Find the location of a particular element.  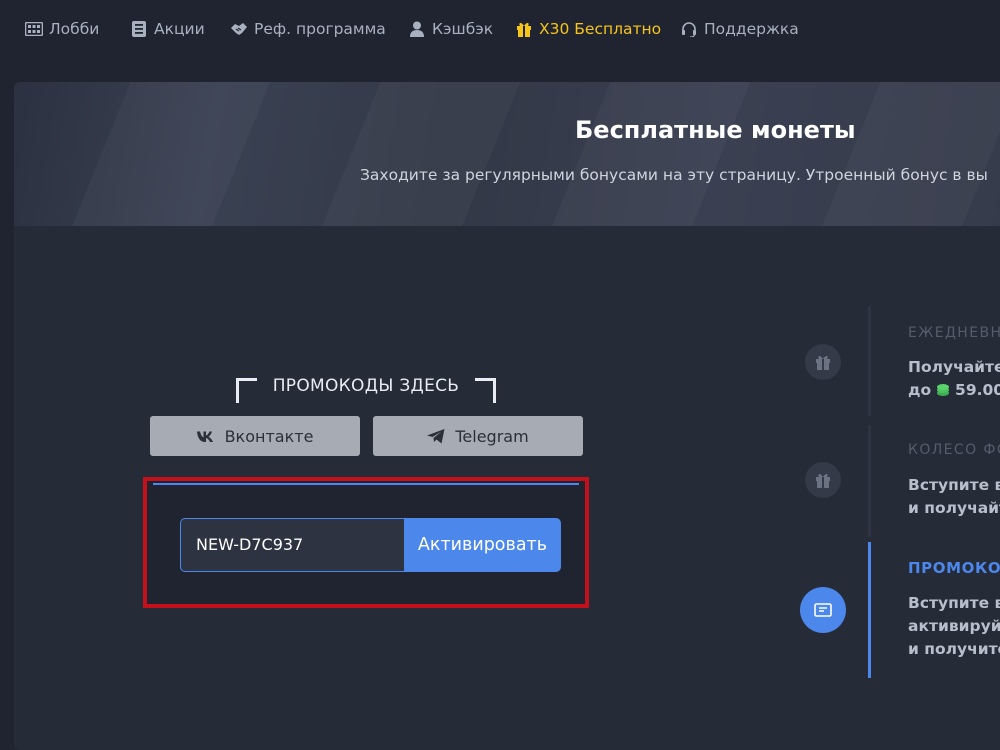

nav-item-promotions: Акции is located at coordinates (167, 29).